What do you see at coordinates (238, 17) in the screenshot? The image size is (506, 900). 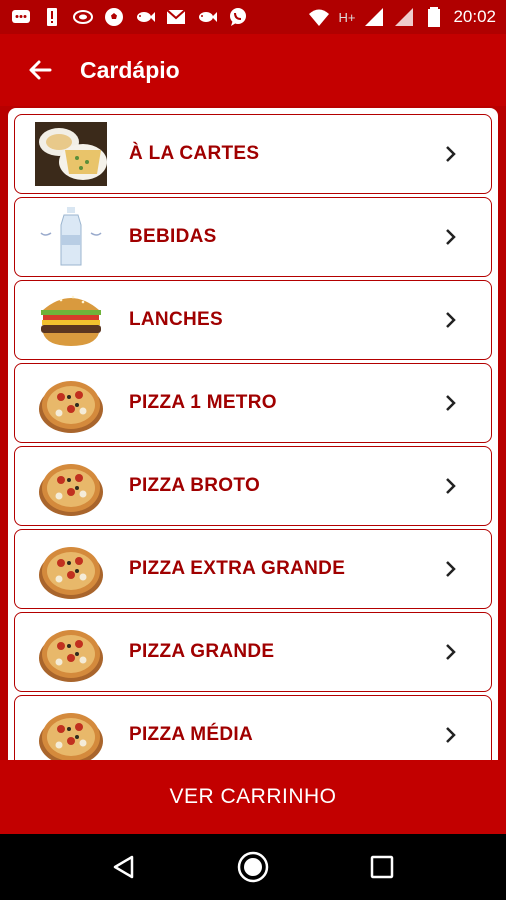 I see `whatsapp-icon` at bounding box center [238, 17].